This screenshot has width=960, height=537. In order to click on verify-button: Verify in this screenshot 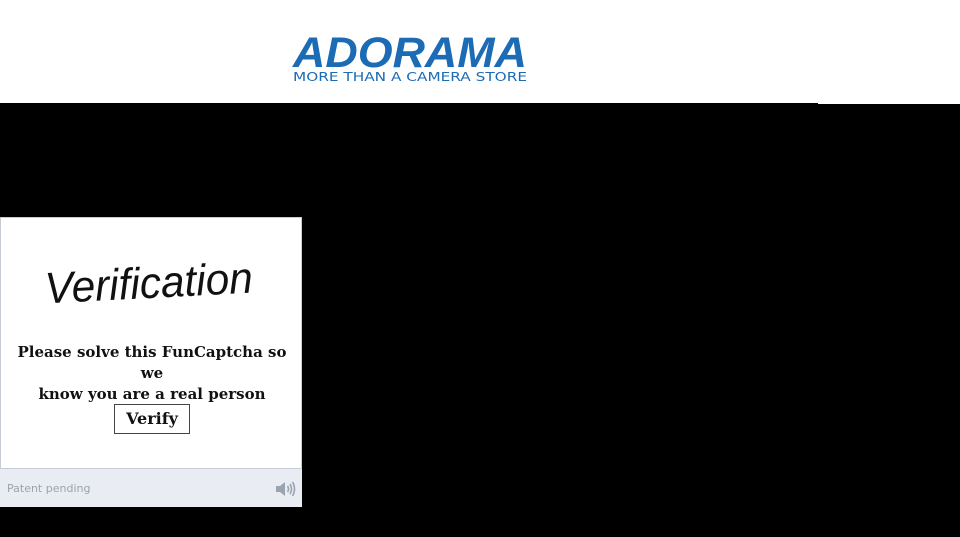, I will do `click(152, 419)`.